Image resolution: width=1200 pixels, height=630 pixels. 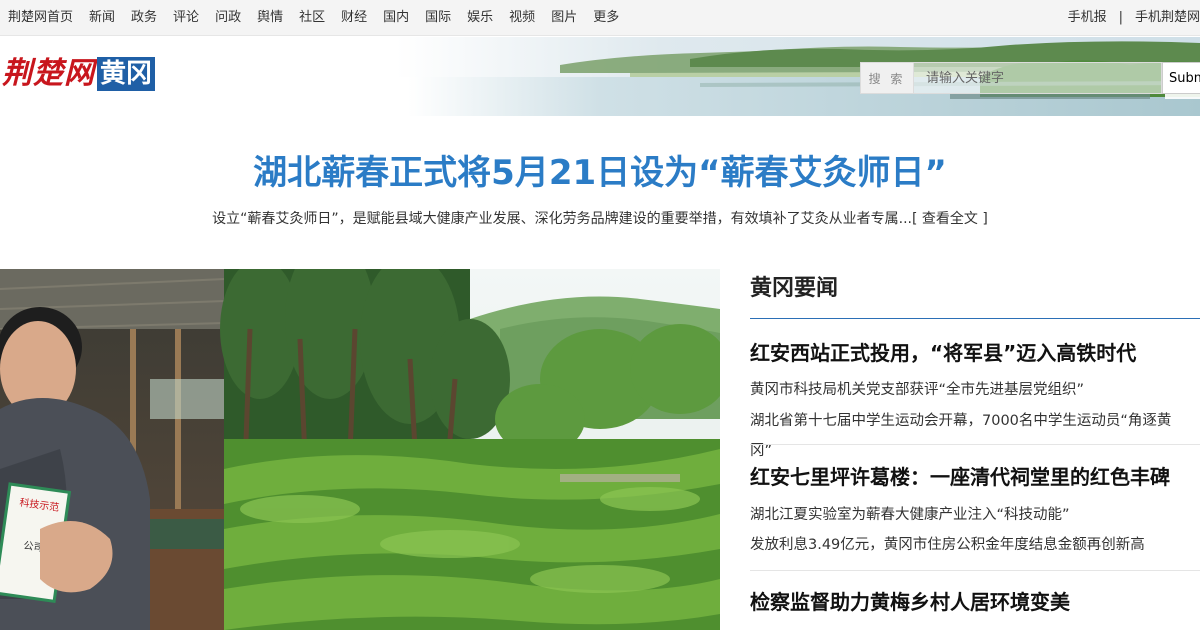 I want to click on news-sub-link-1: 黄冈市科技局机关党支部获评“全市先进基层党组织”, so click(x=970, y=390).